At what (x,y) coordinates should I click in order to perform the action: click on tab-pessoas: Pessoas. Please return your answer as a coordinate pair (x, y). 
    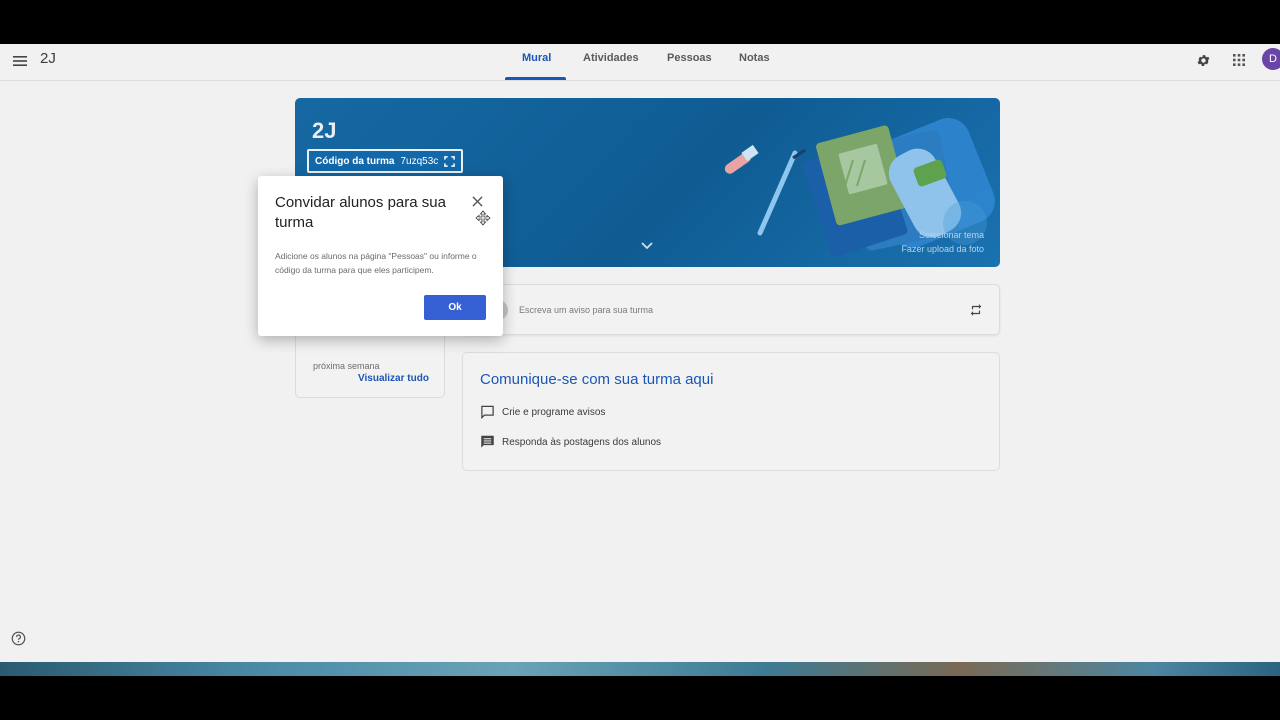
    Looking at the image, I should click on (689, 58).